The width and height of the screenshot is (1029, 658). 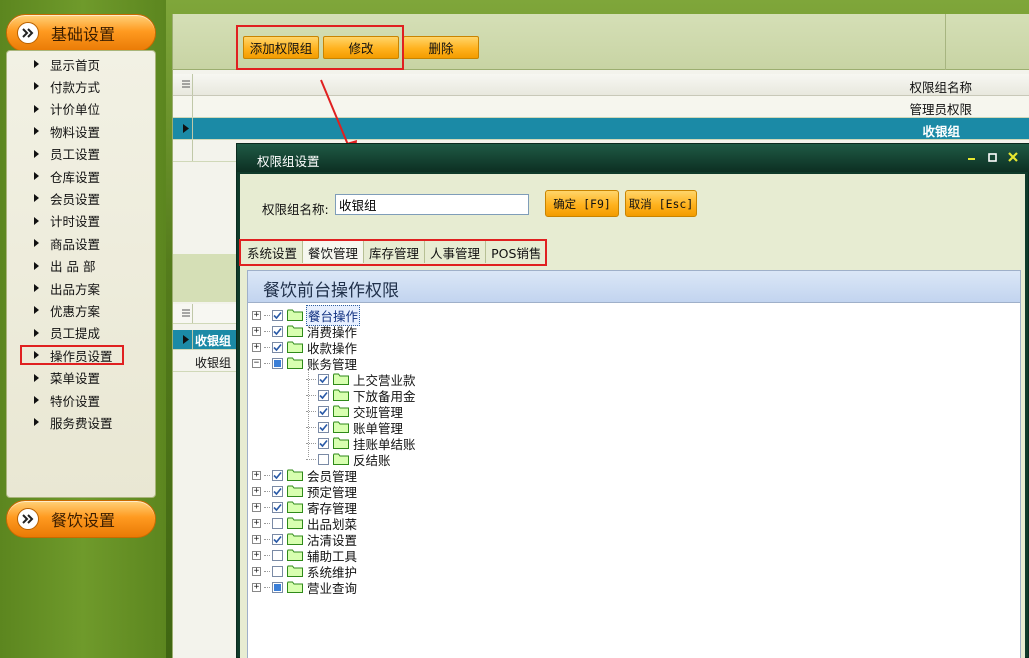 I want to click on tab: 餐饮管理, so click(x=334, y=252).